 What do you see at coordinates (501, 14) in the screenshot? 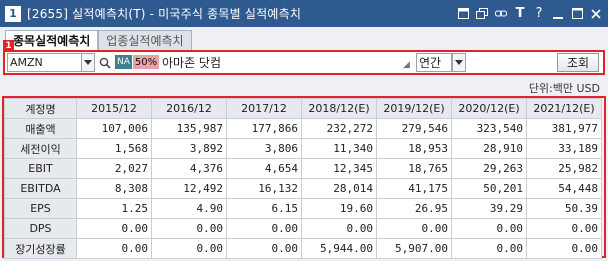
I see `link-icon` at bounding box center [501, 14].